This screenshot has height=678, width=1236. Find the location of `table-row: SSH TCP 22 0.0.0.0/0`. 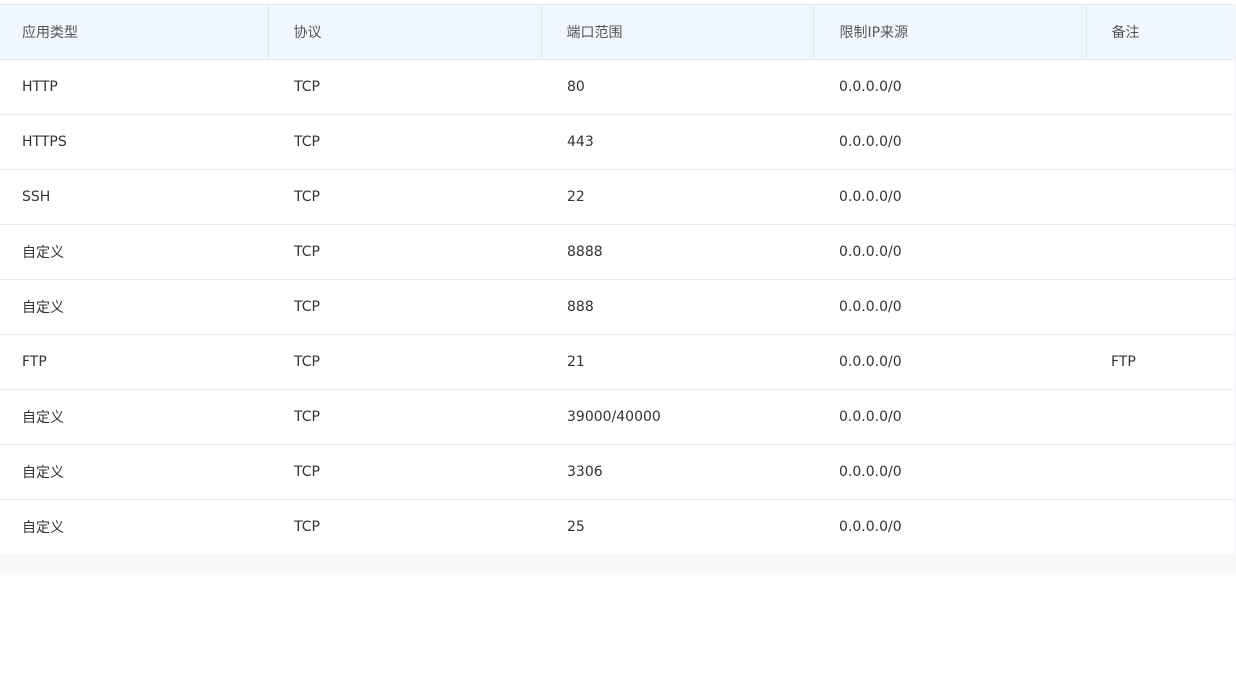

table-row: SSH TCP 22 0.0.0.0/0 is located at coordinates (618, 197).